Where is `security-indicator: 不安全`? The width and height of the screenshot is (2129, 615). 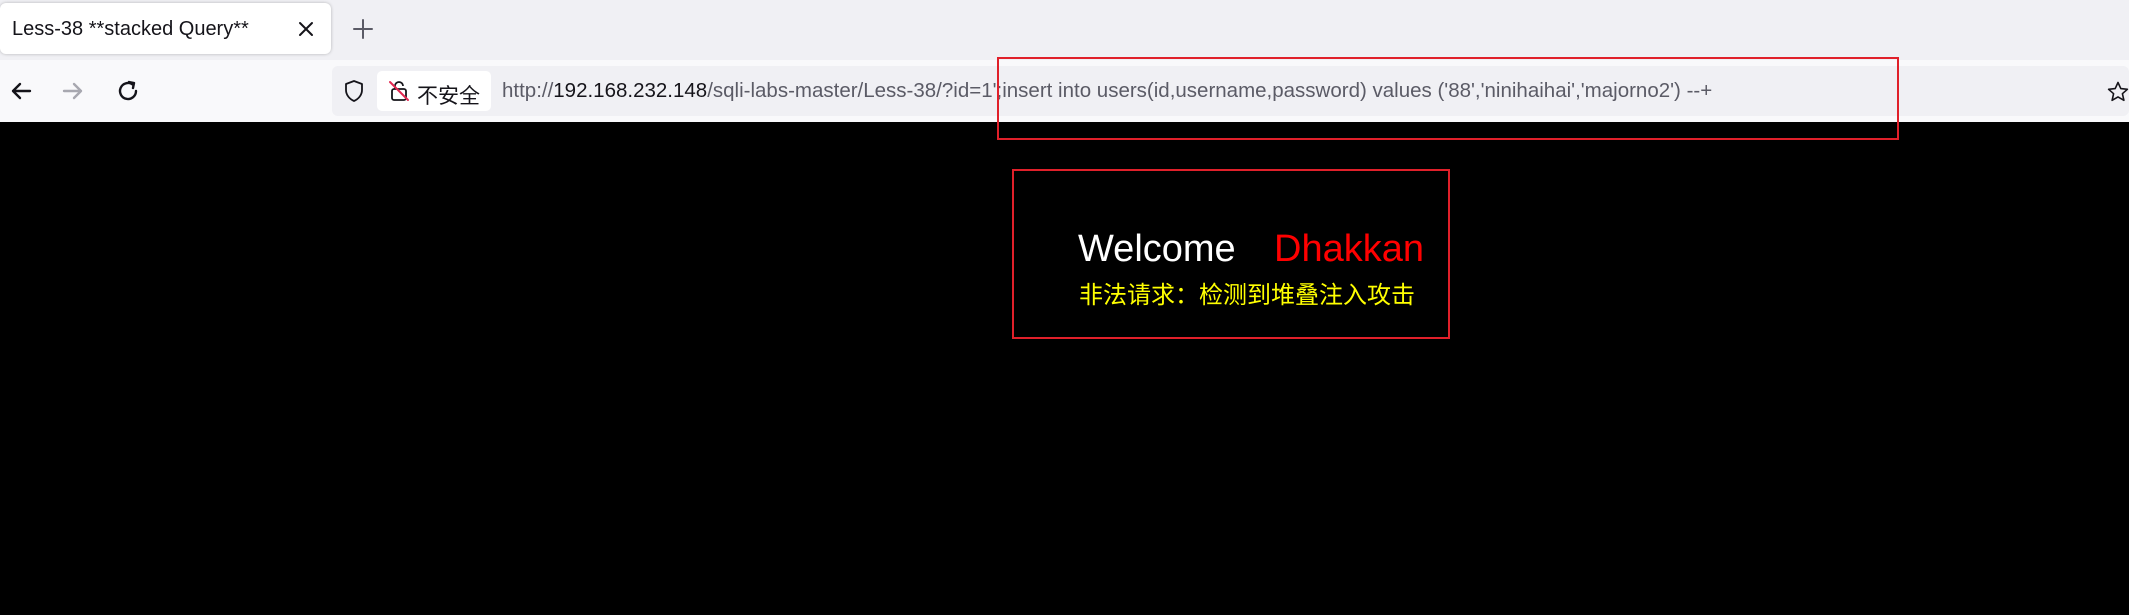 security-indicator: 不安全 is located at coordinates (434, 91).